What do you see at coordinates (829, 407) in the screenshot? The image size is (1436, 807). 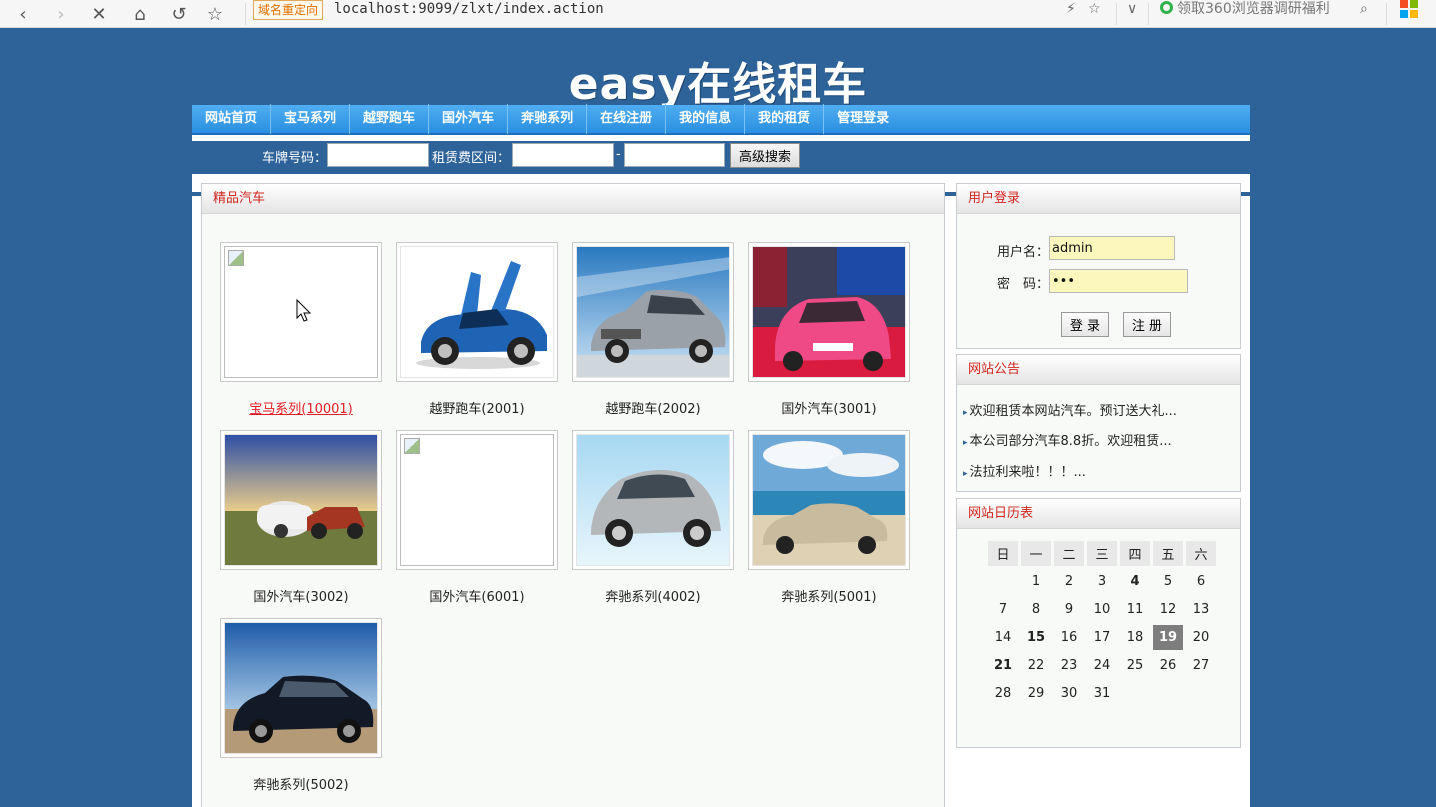 I see `car-caption: 国外汽车(3001)` at bounding box center [829, 407].